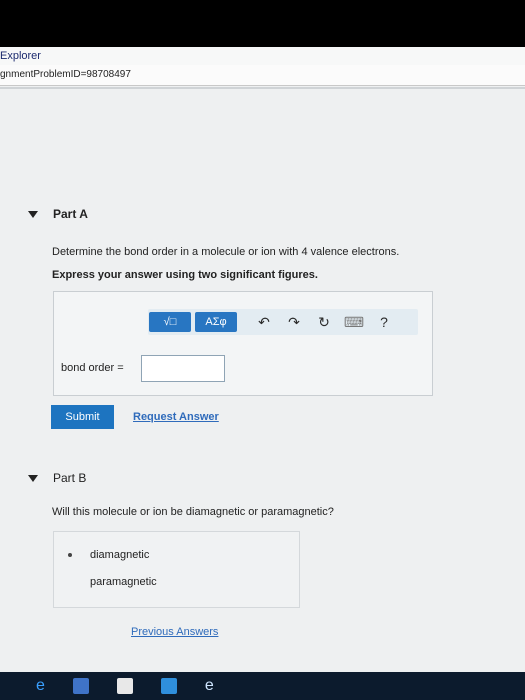  I want to click on internet-explorer-icon: e, so click(209, 686).